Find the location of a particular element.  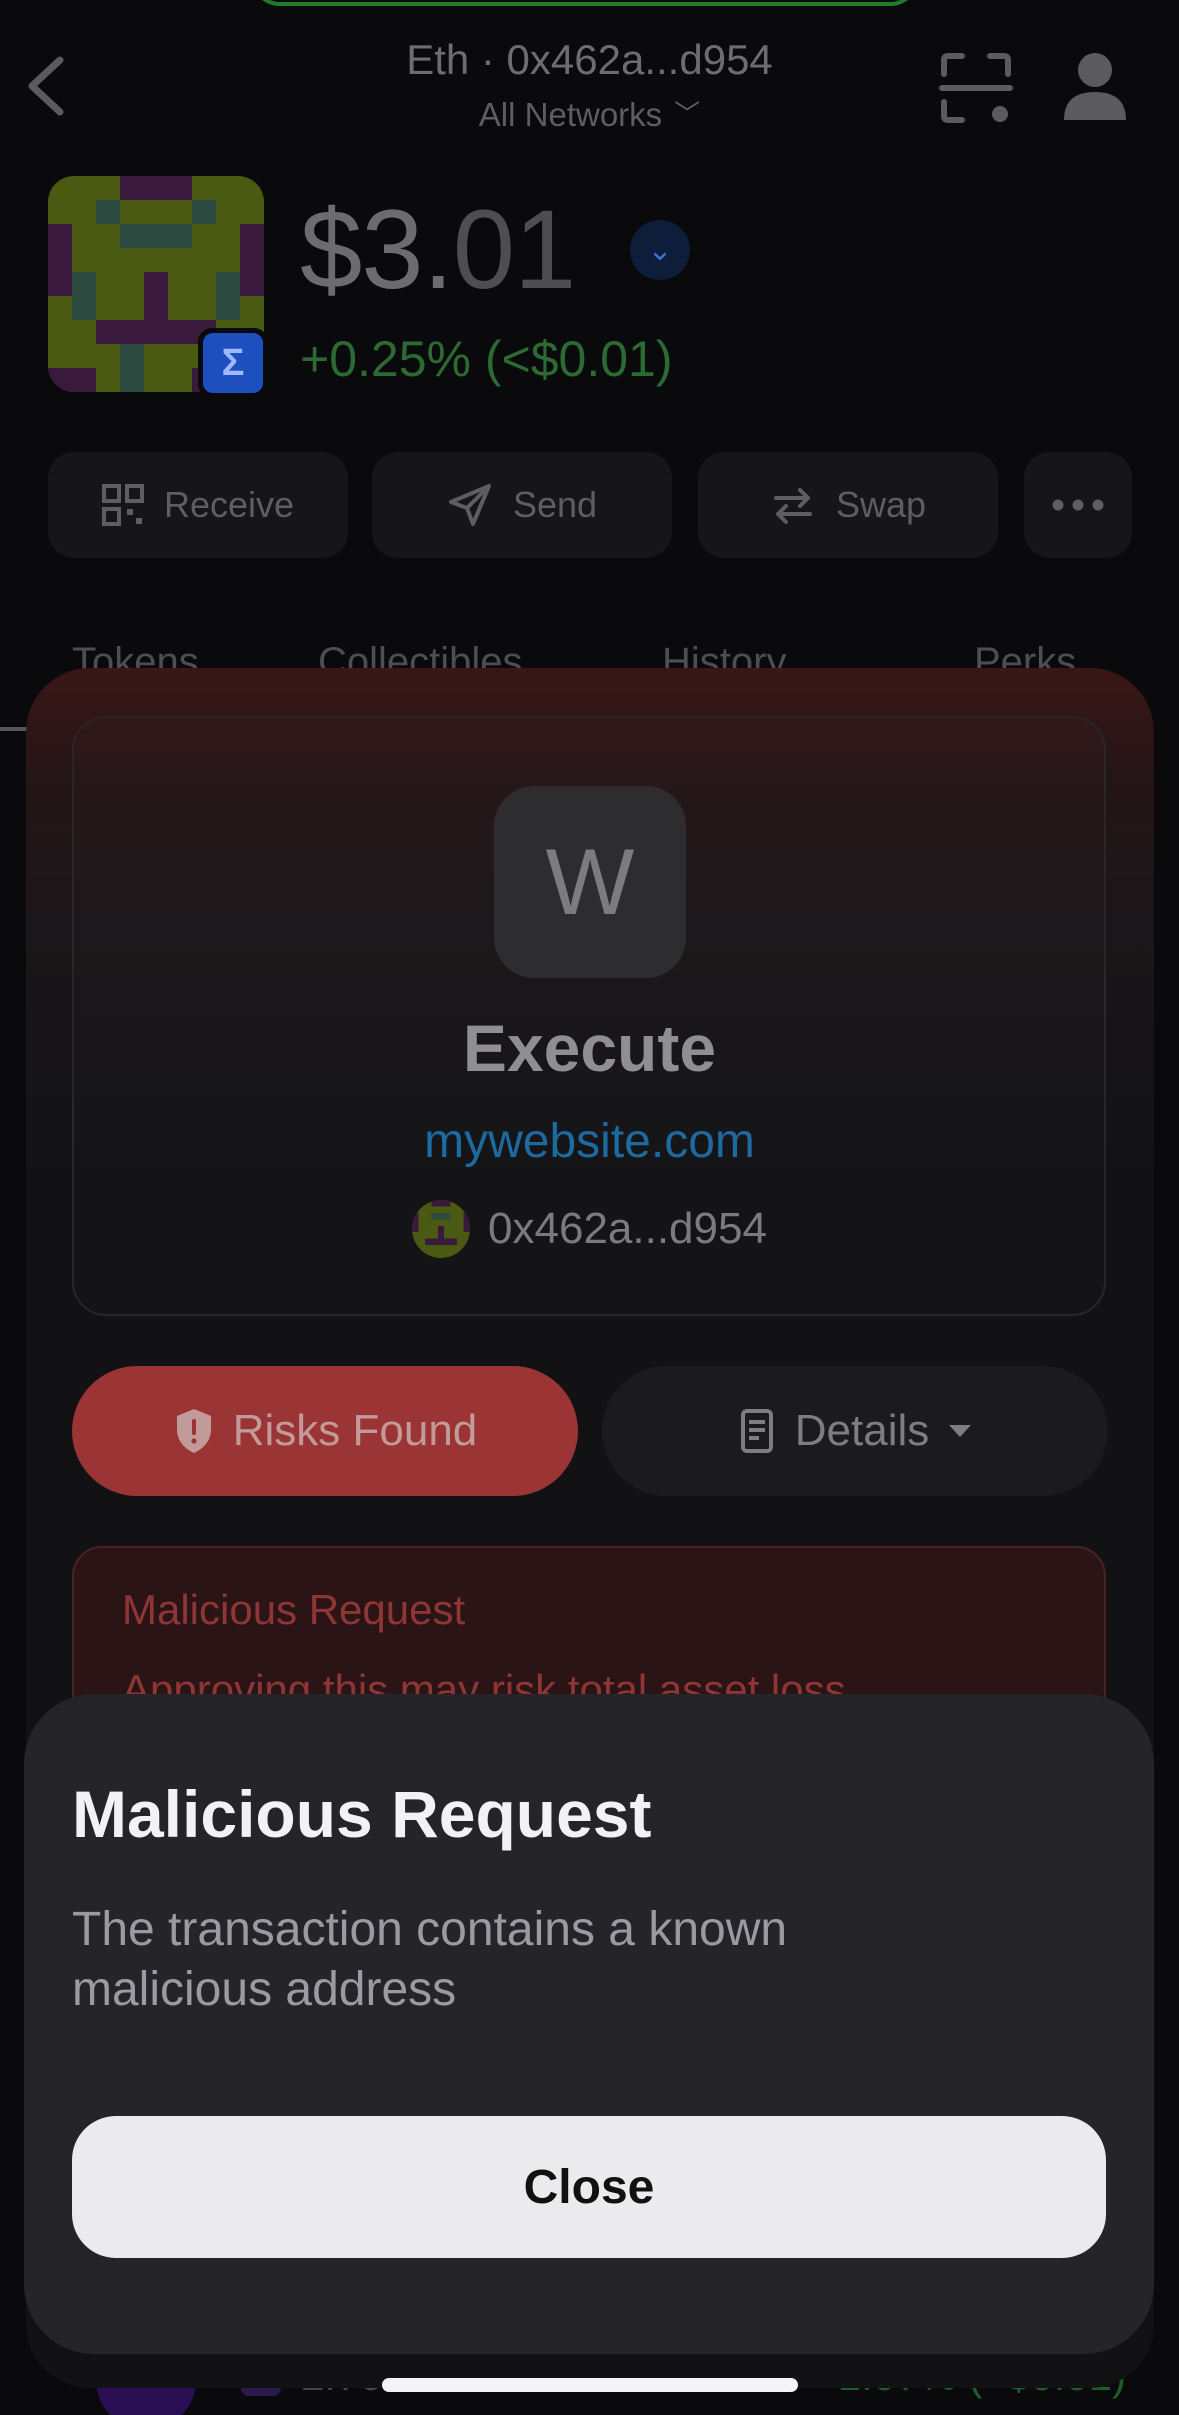

warning-title: Malicious Request is located at coordinates (294, 1609).